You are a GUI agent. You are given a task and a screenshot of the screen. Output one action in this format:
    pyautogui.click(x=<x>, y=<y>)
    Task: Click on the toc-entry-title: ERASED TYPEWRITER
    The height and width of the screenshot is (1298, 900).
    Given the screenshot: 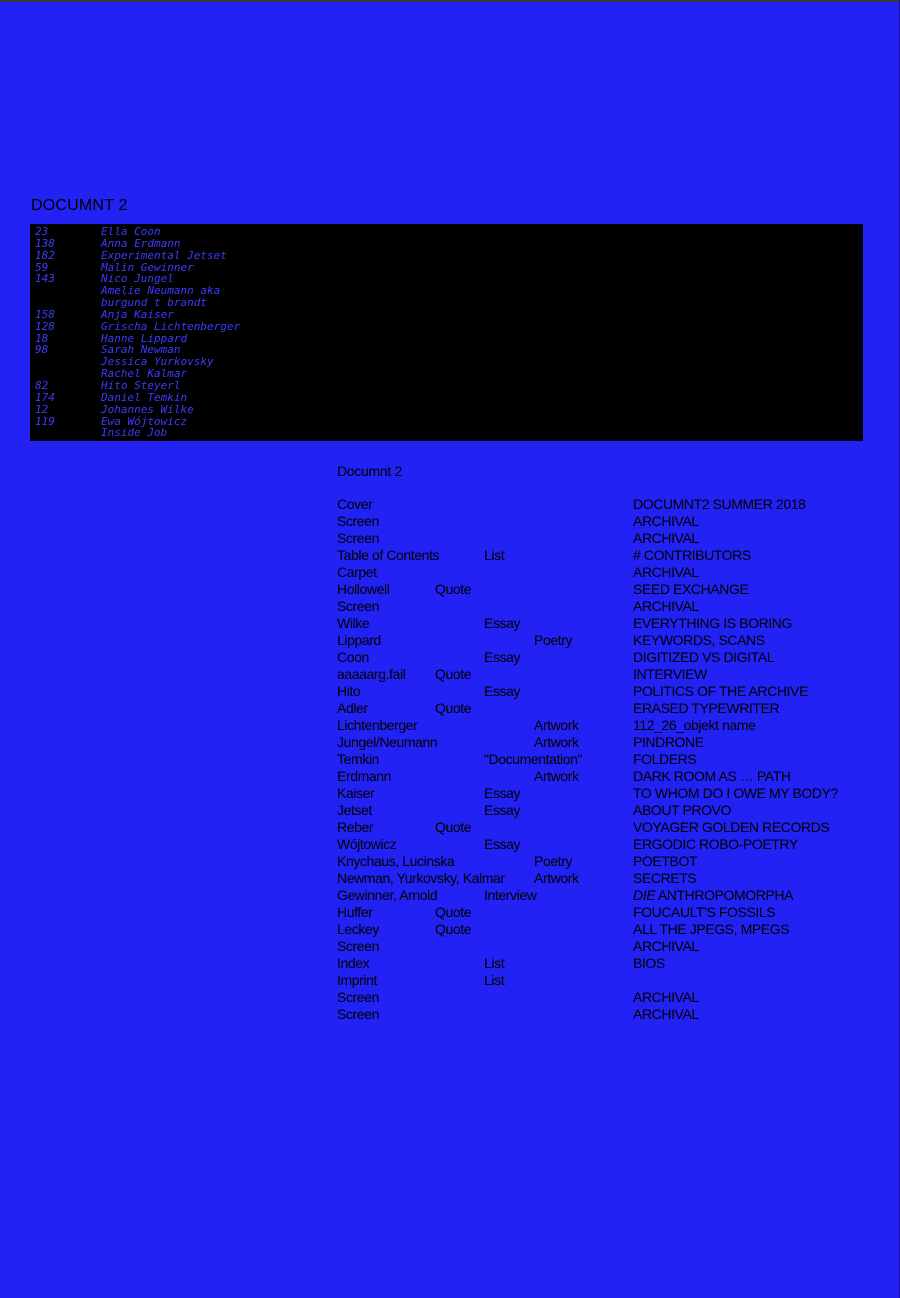 What is the action you would take?
    pyautogui.click(x=706, y=708)
    